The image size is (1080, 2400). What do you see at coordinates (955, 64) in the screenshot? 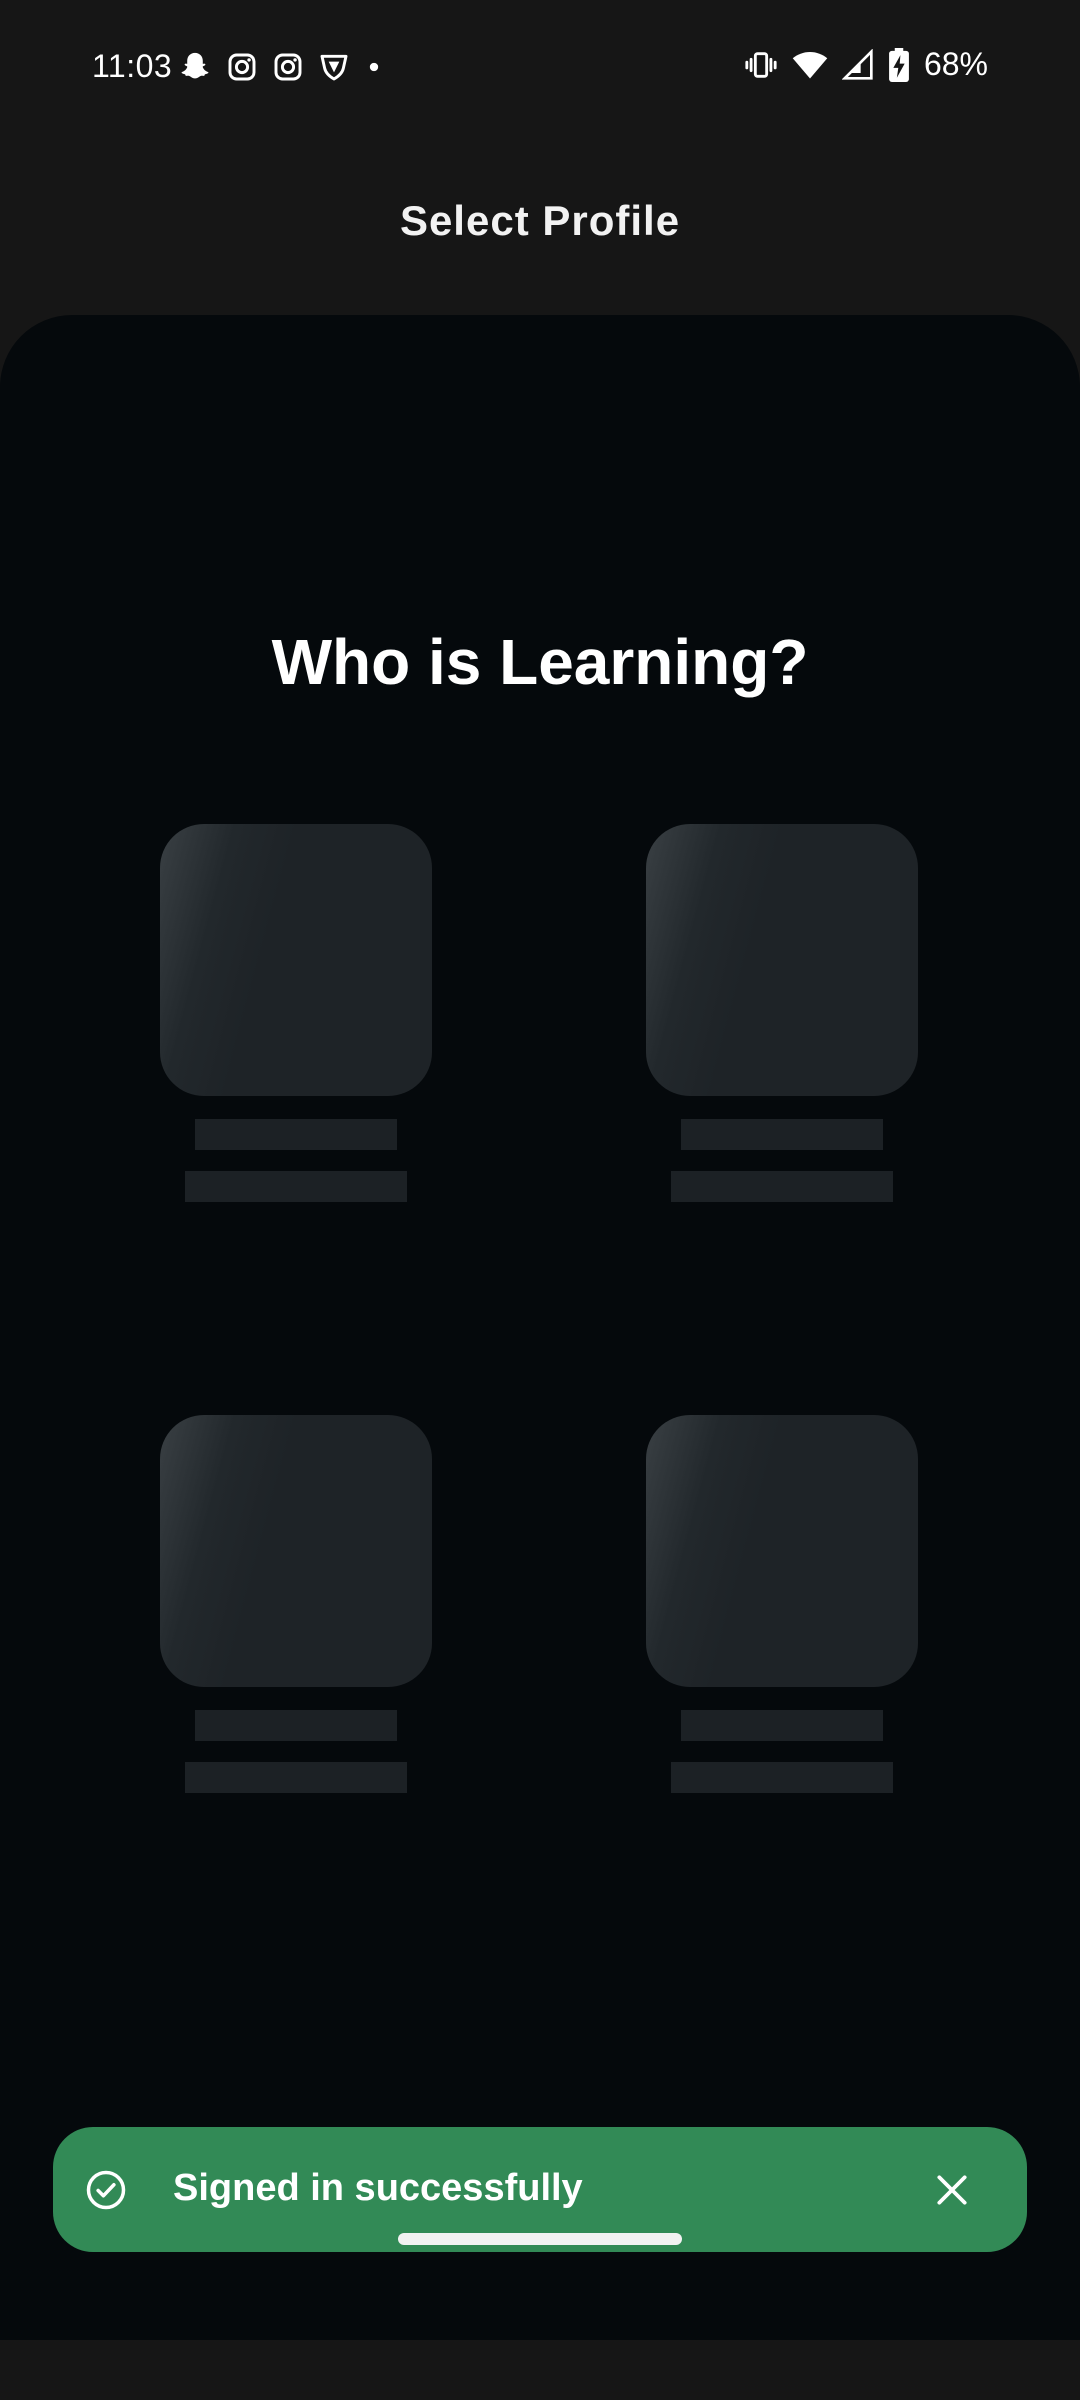
I see `battery-percentage: 68%` at bounding box center [955, 64].